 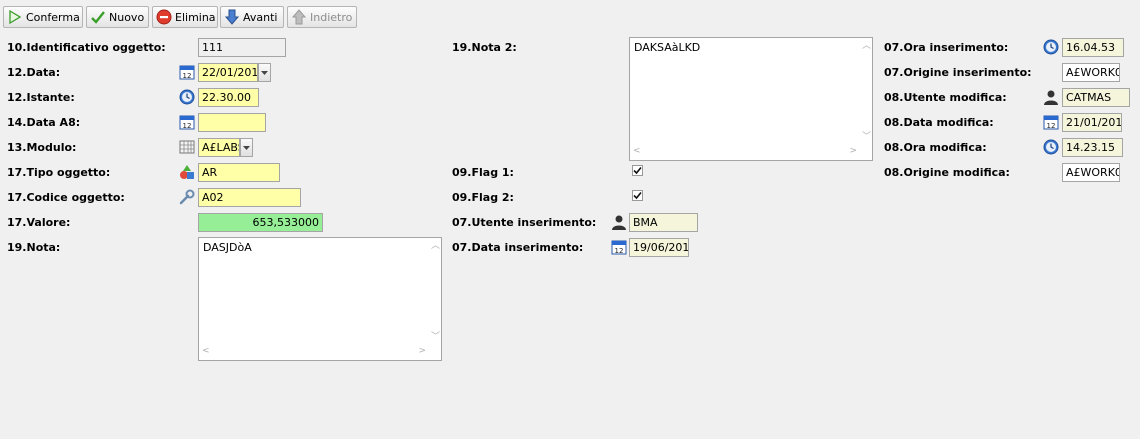 I want to click on data-label: 12.Data:, so click(x=34, y=72).